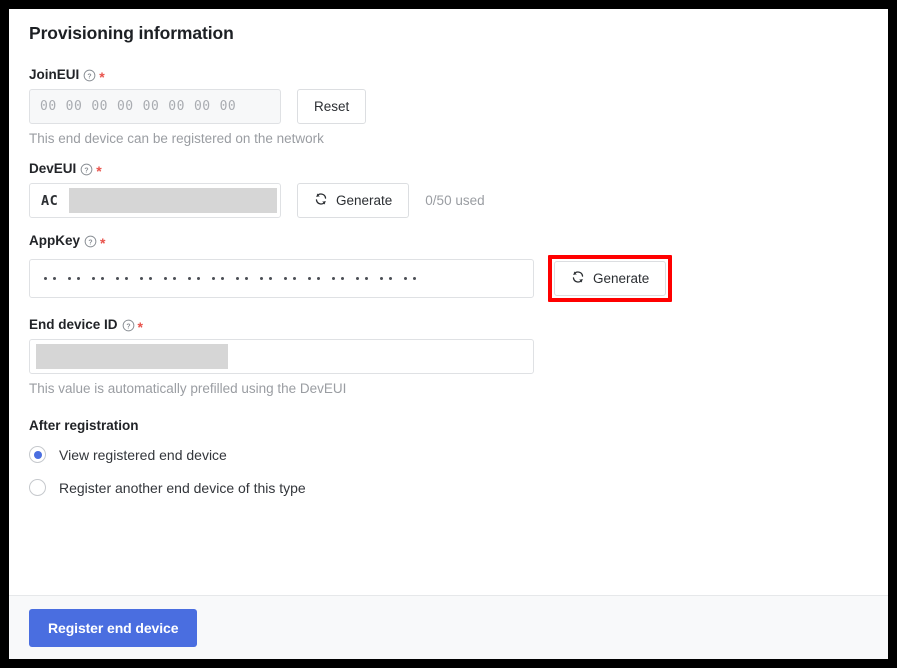  I want to click on radio-view-registered-end-device: View registered end device, so click(448, 454).